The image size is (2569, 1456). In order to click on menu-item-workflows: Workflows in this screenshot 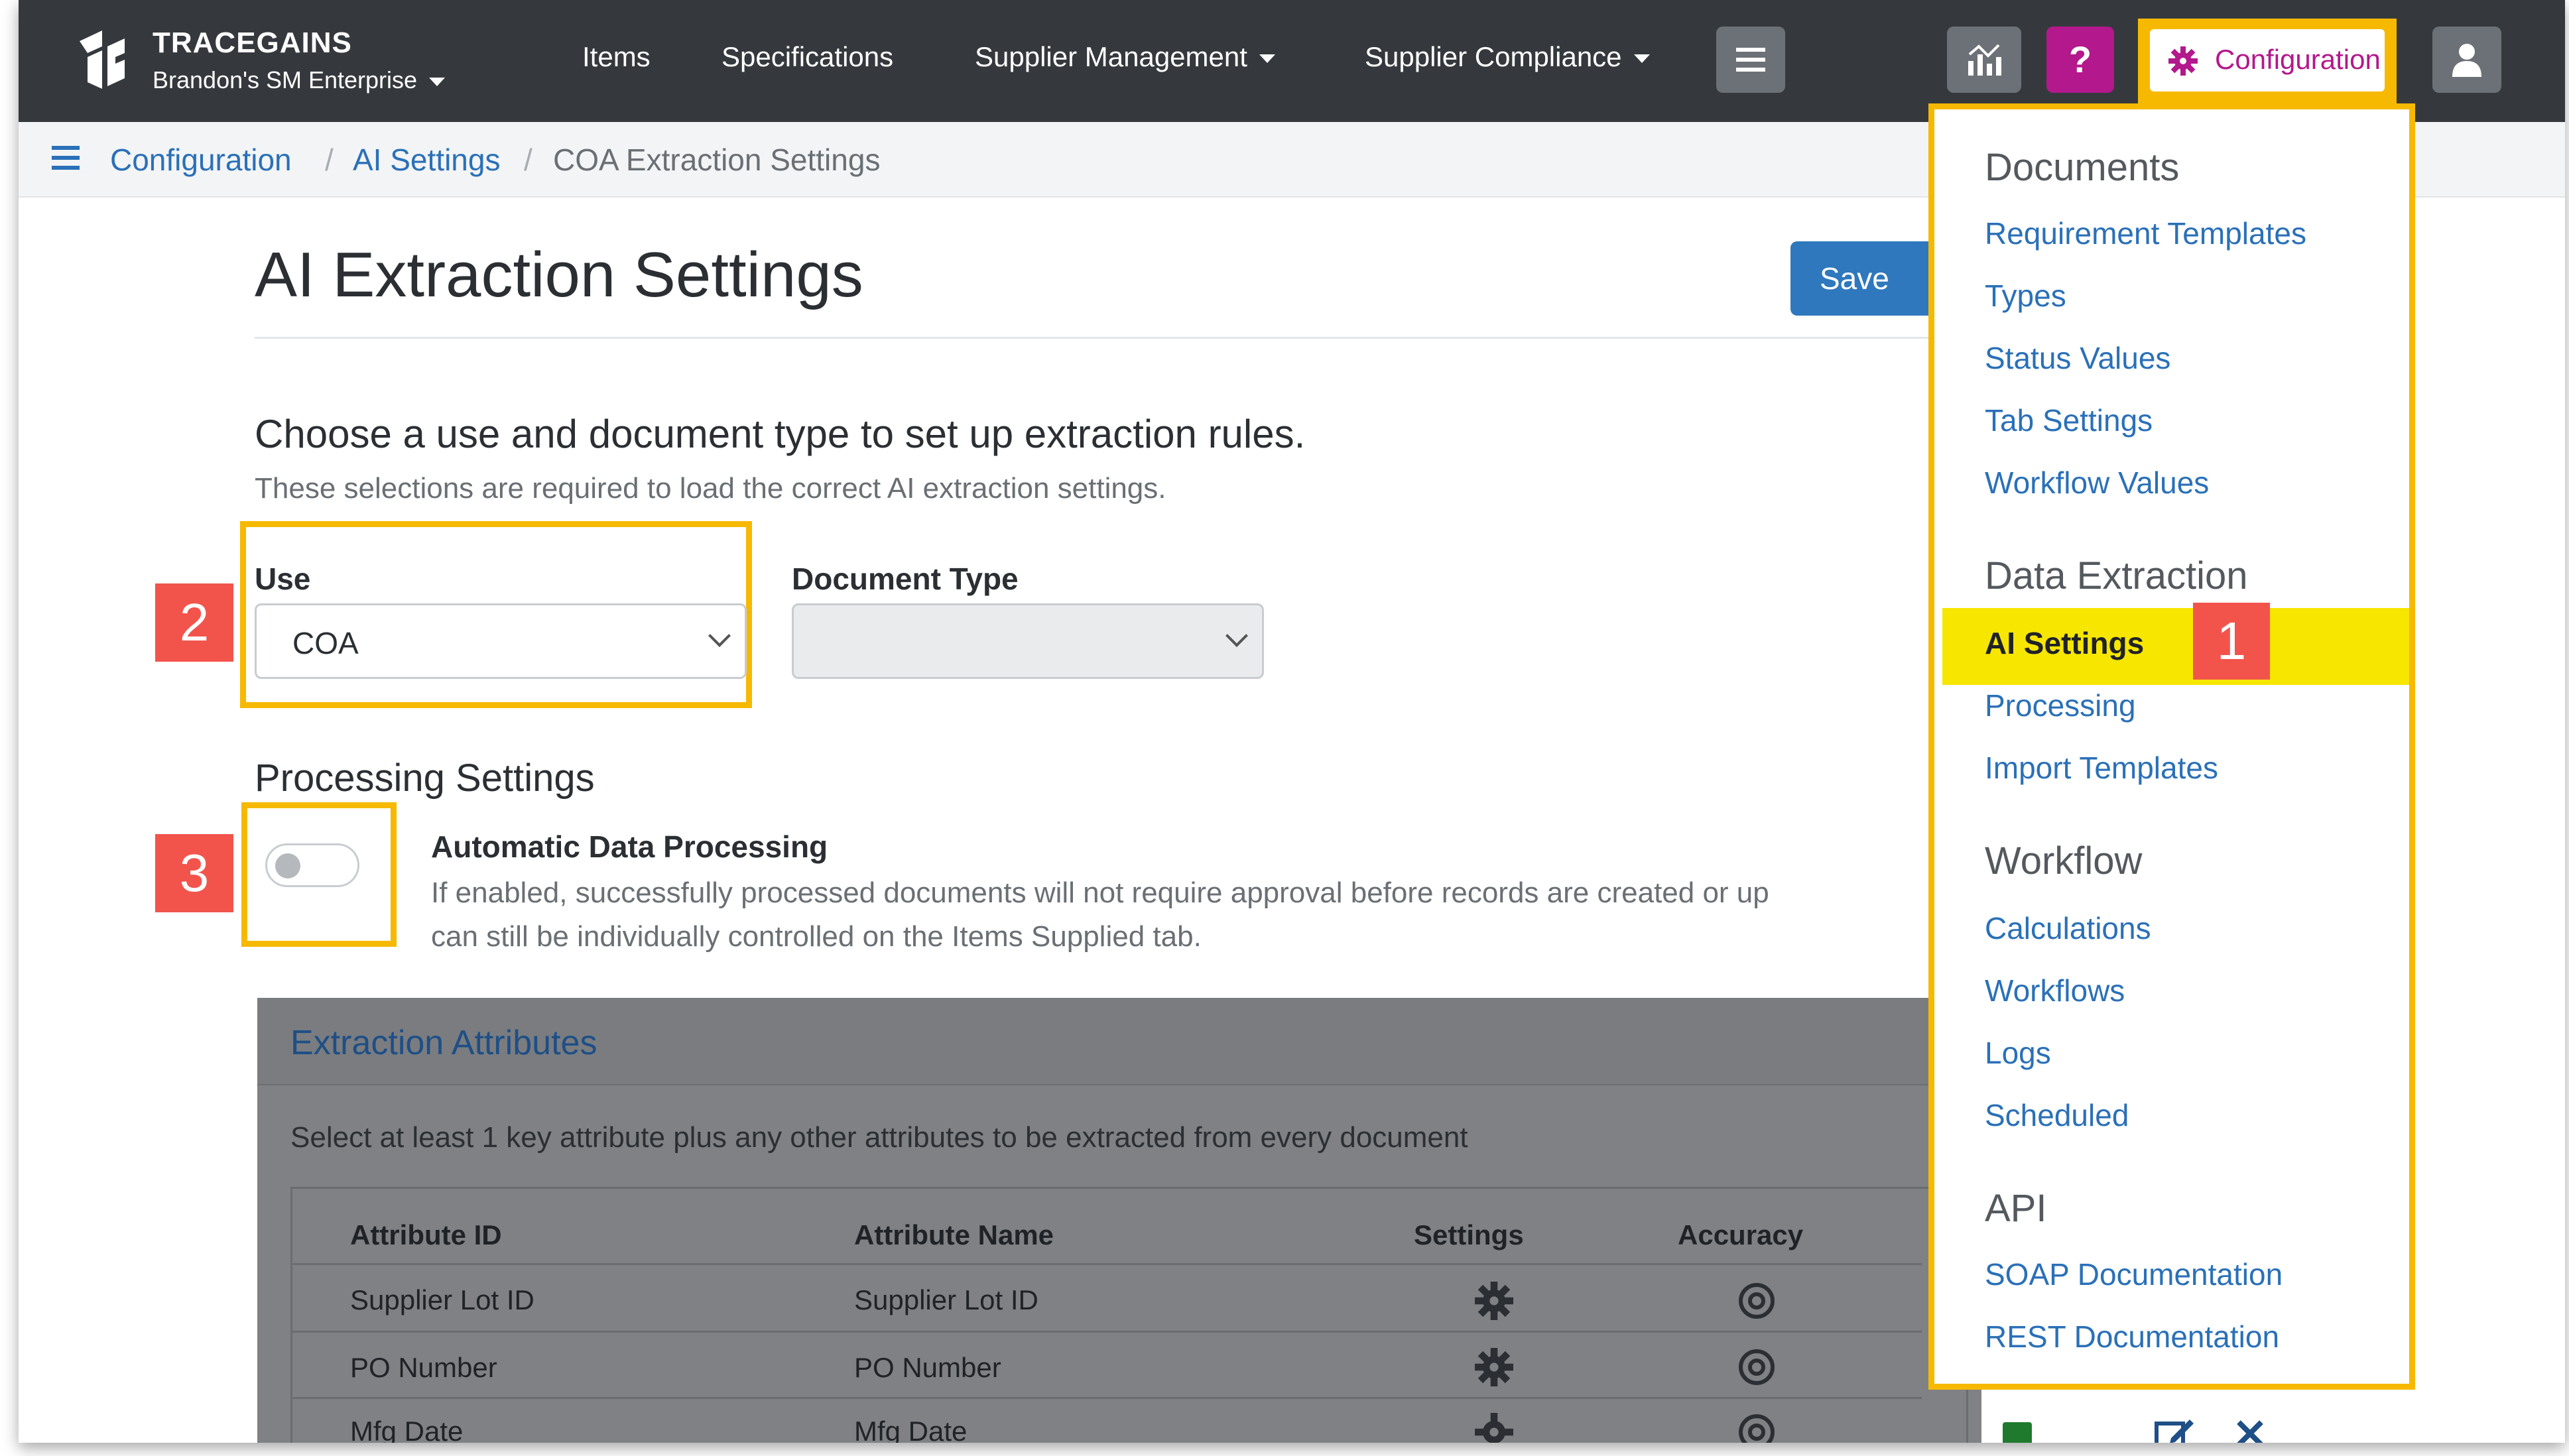, I will do `click(2055, 990)`.